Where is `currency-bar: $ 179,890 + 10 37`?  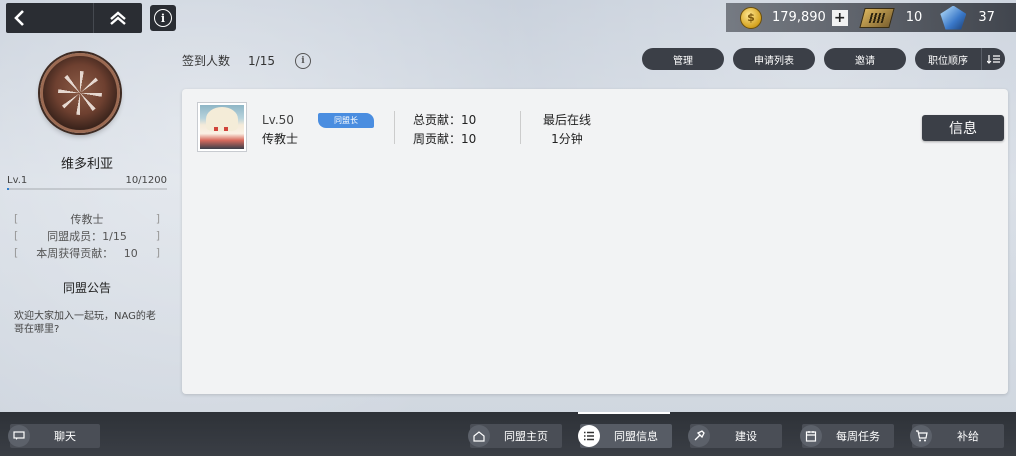 currency-bar: $ 179,890 + 10 37 is located at coordinates (871, 17).